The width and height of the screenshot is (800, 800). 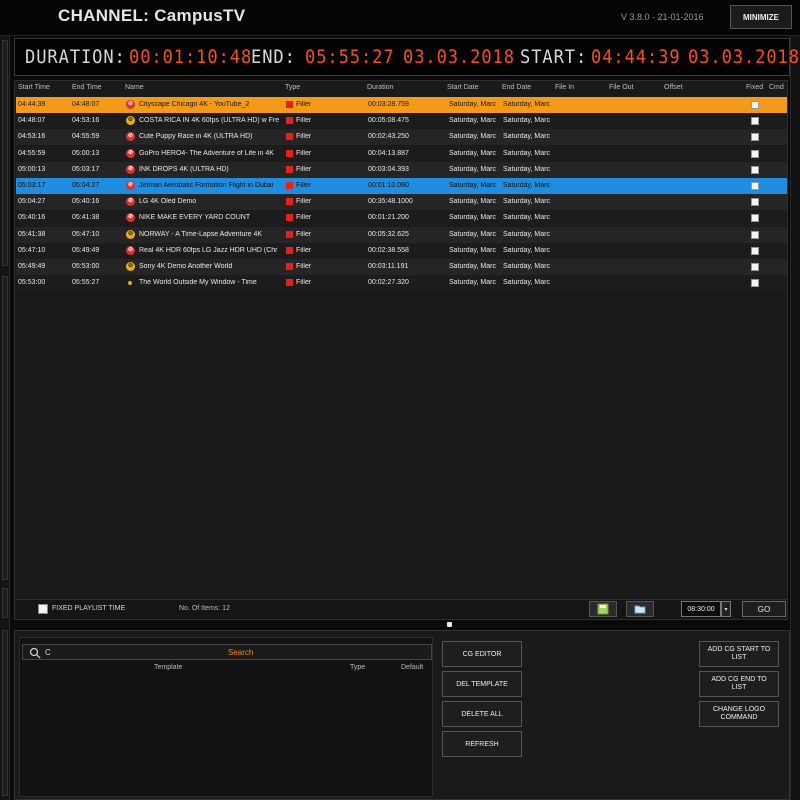 I want to click on row-duration: 00:35:48.1000, so click(x=390, y=202).